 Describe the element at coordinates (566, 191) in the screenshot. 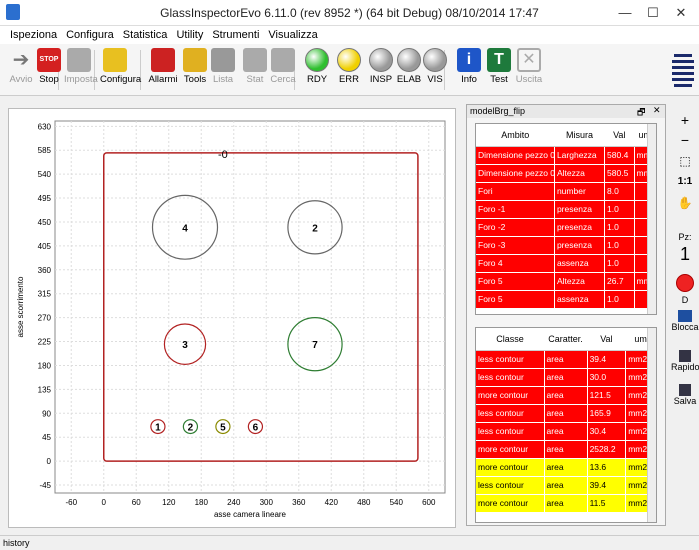

I see `table-row: Fori number 8.0` at that location.